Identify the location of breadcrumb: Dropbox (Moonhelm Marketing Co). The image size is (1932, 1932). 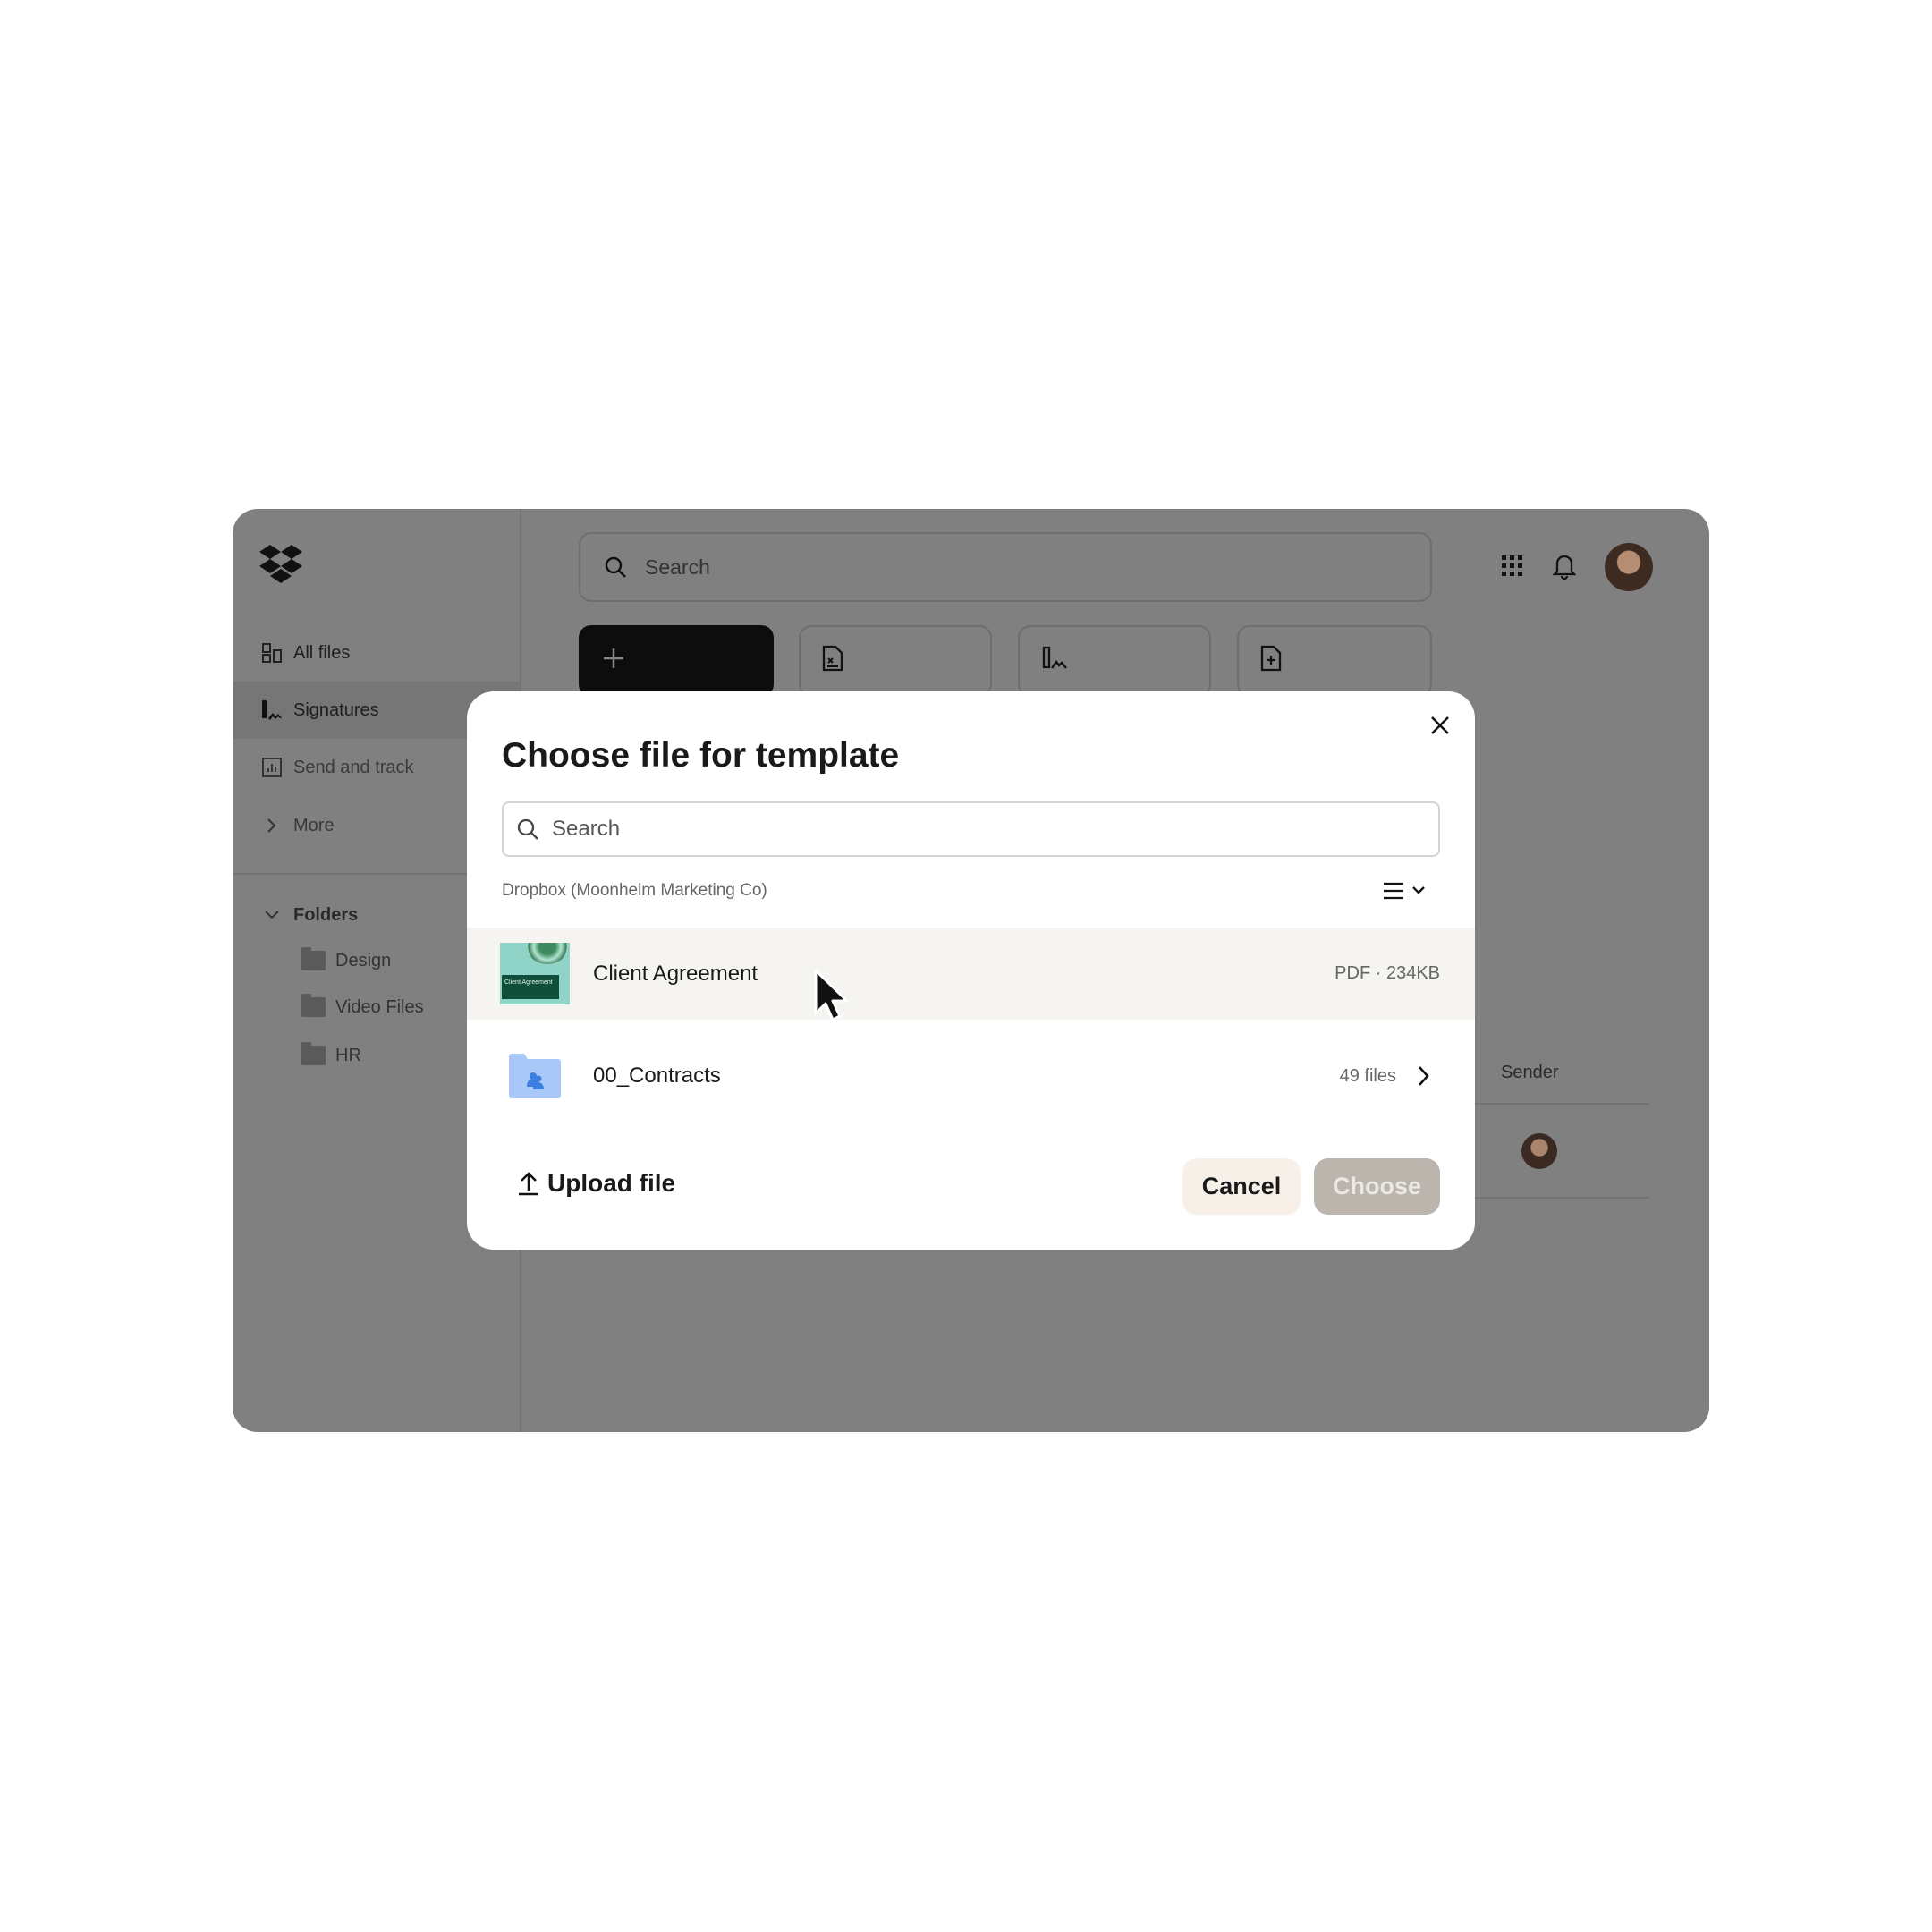
(634, 891).